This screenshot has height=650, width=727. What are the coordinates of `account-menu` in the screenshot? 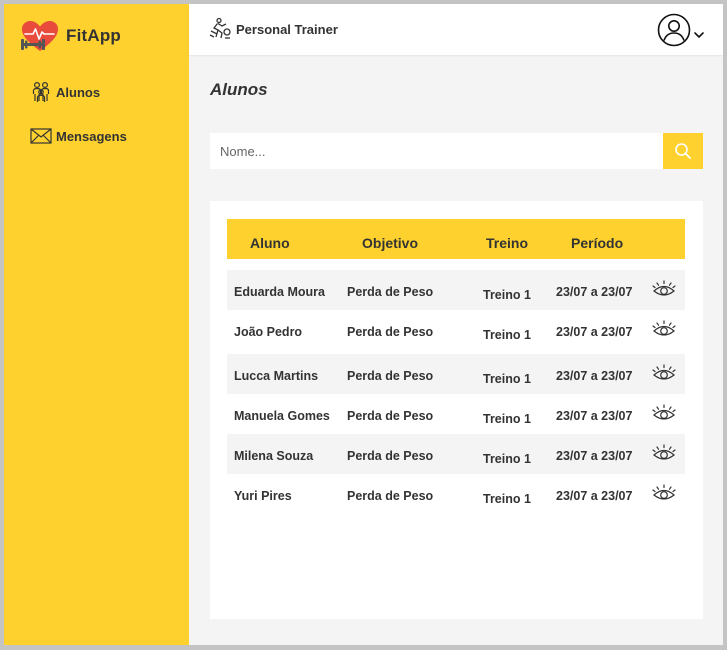 It's located at (681, 30).